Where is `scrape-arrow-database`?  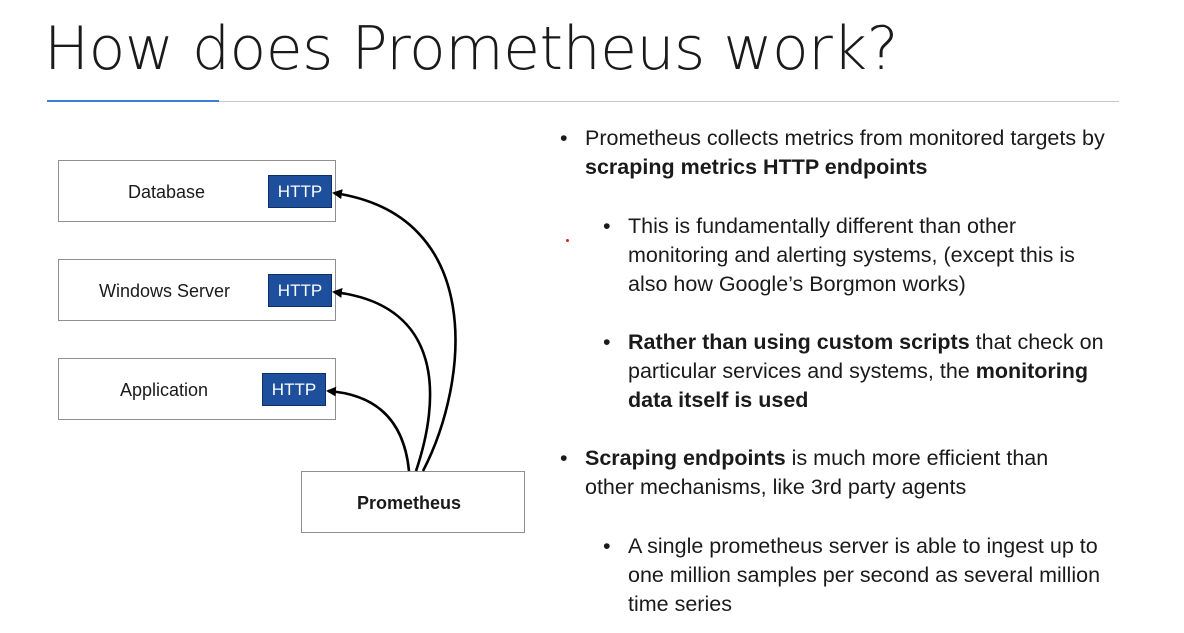
scrape-arrow-database is located at coordinates (394, 330).